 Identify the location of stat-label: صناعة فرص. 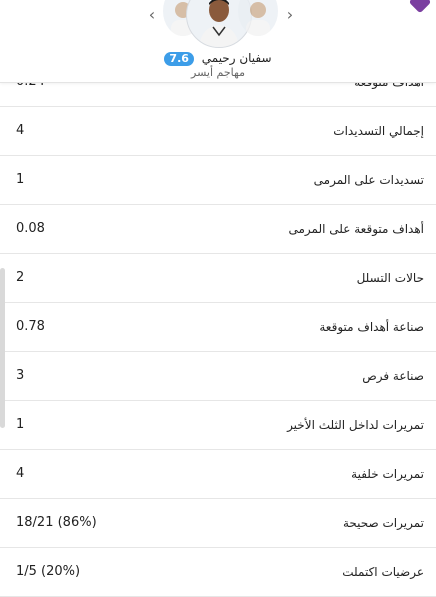
(393, 376).